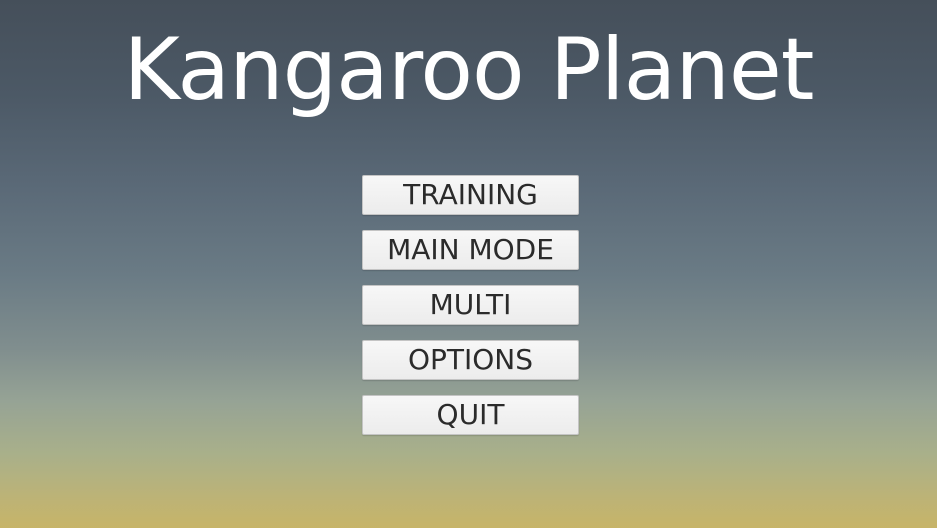 The image size is (937, 528). I want to click on game-title: Kangaroo Planet, so click(468, 70).